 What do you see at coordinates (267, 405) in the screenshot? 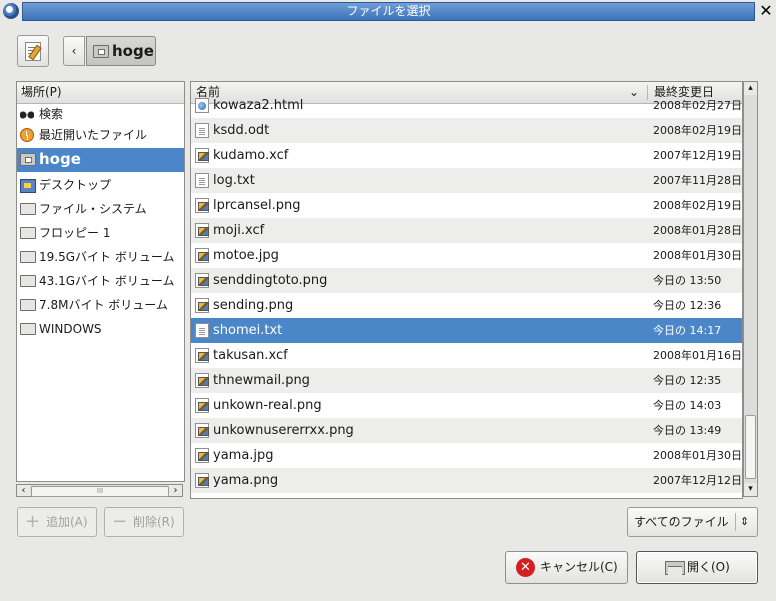
I see `file-name: unkown-real.png` at bounding box center [267, 405].